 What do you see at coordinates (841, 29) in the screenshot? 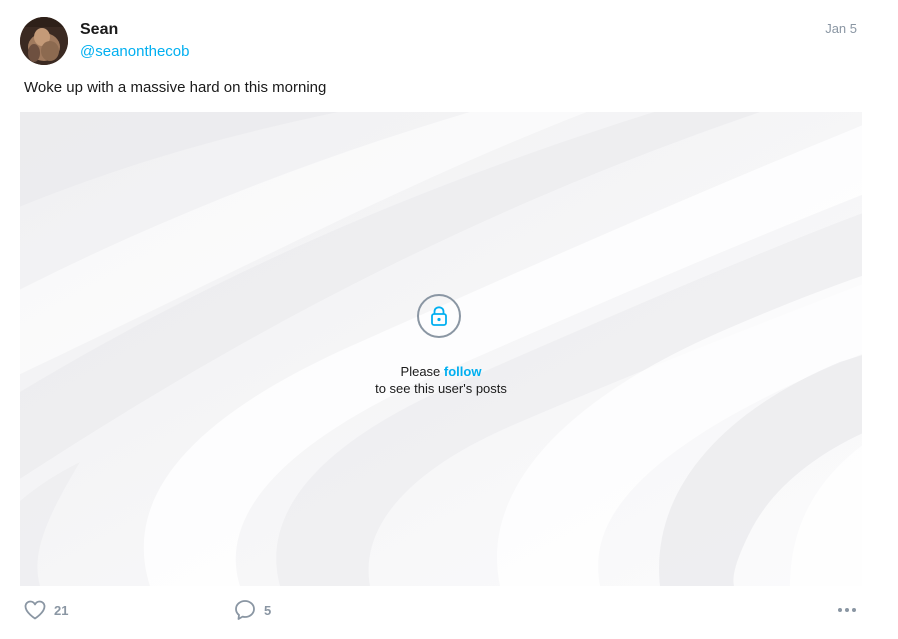
I see `post-date: Jan 5` at bounding box center [841, 29].